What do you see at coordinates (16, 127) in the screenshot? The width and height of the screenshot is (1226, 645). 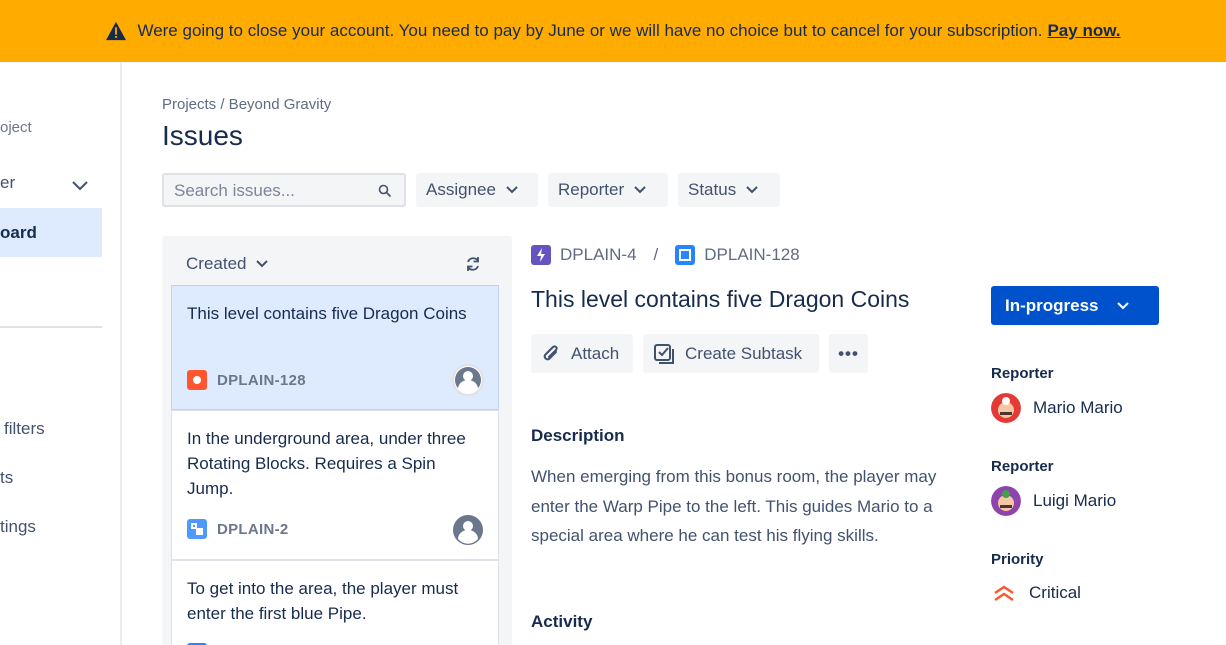 I see `sidebar-project-label: oject` at bounding box center [16, 127].